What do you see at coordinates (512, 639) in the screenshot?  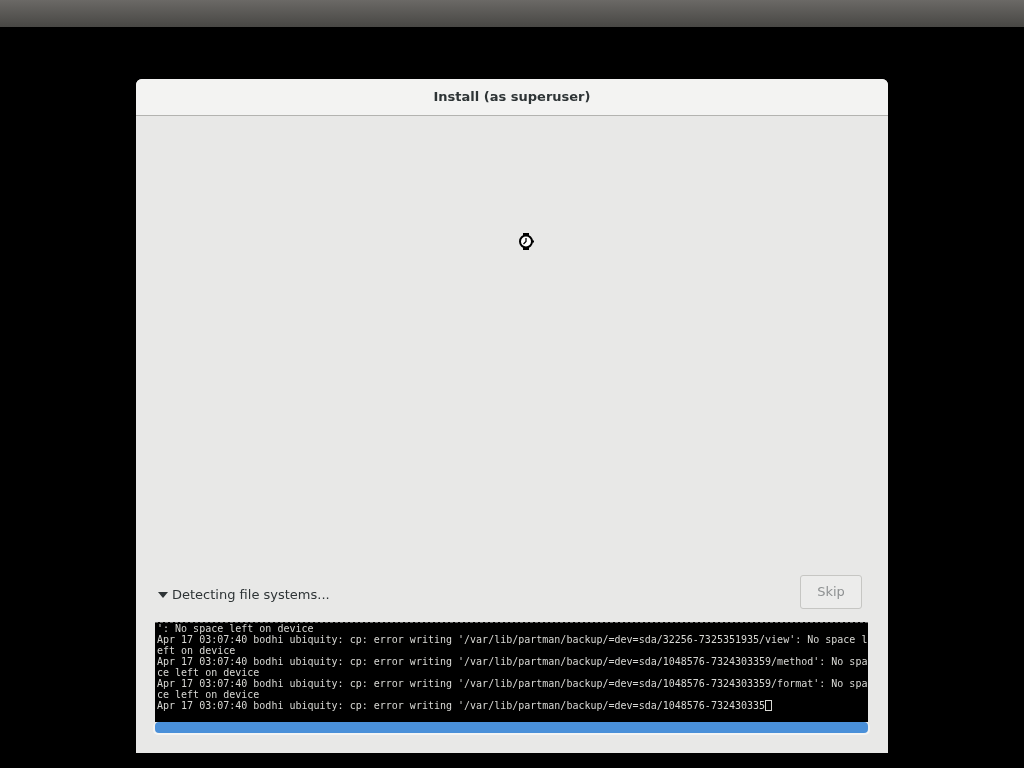 I see `log-line: Apr 17 03:07:40 bodhi ubiquity: cp: error writing '/var/lib/partman/backup/=dev=sda/32256-7325351935/view': No space l` at bounding box center [512, 639].